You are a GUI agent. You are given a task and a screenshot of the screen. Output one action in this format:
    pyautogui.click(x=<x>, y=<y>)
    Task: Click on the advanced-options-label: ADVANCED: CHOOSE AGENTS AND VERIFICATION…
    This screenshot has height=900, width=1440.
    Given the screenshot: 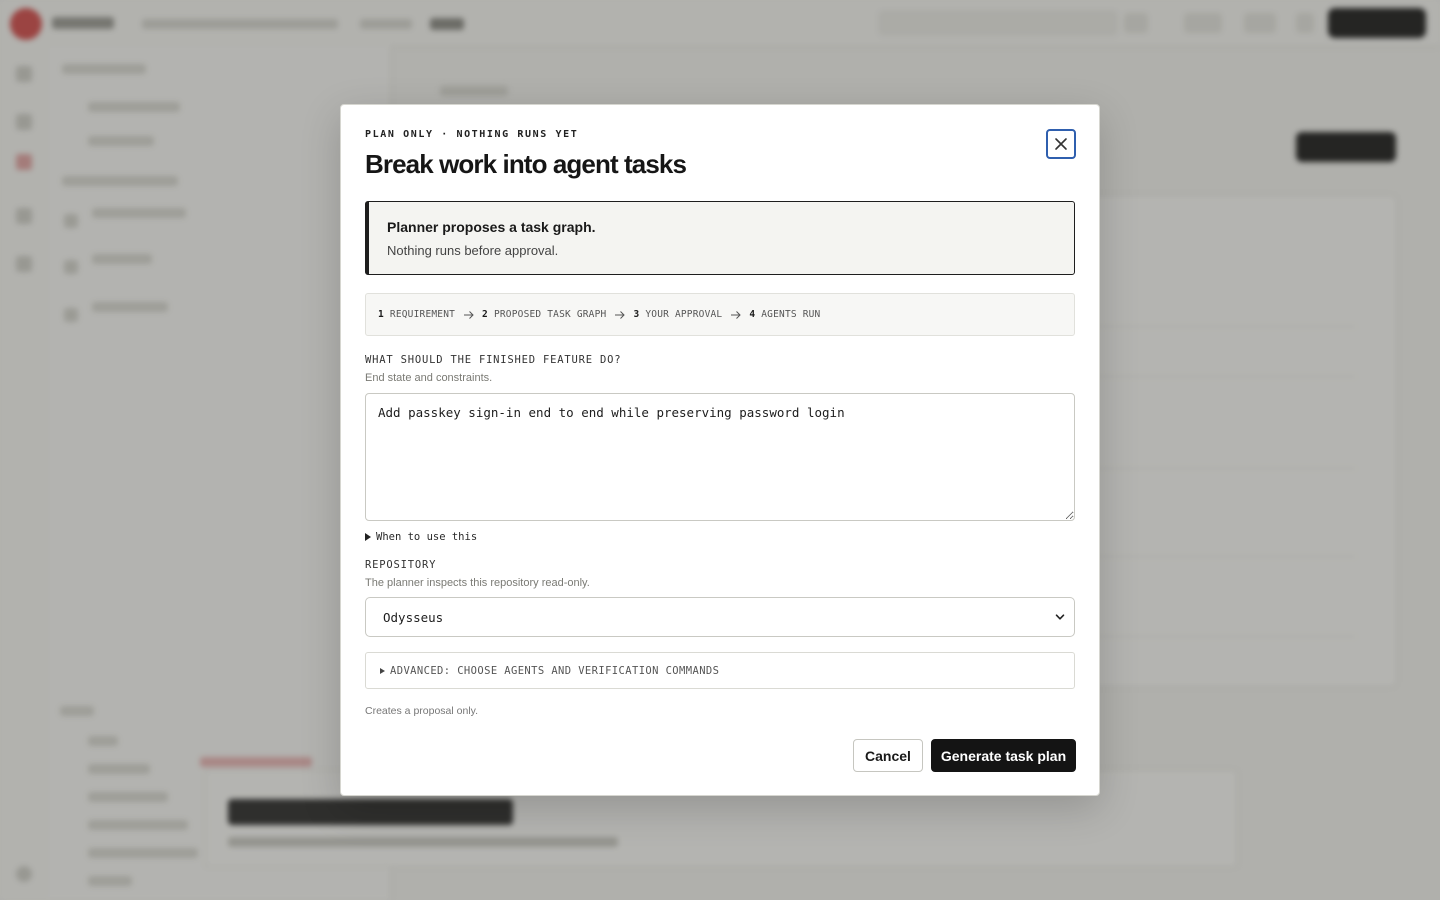 What is the action you would take?
    pyautogui.click(x=555, y=670)
    